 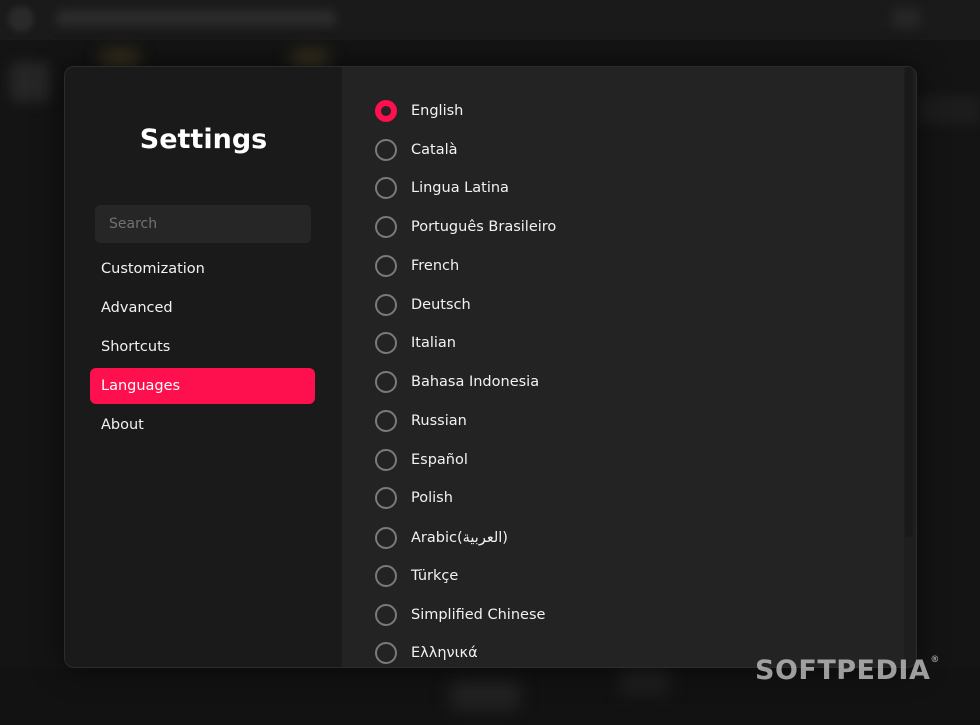 I want to click on language-option-latin: Lingua Latina, so click(x=442, y=188).